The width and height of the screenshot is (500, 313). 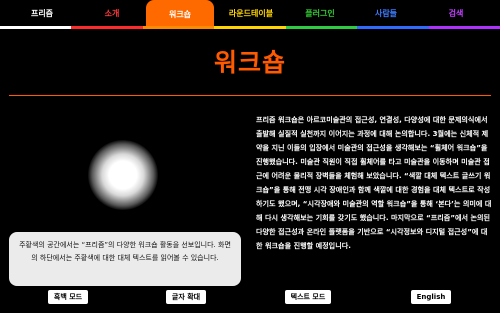 What do you see at coordinates (249, 62) in the screenshot?
I see `page-title: 워크숍` at bounding box center [249, 62].